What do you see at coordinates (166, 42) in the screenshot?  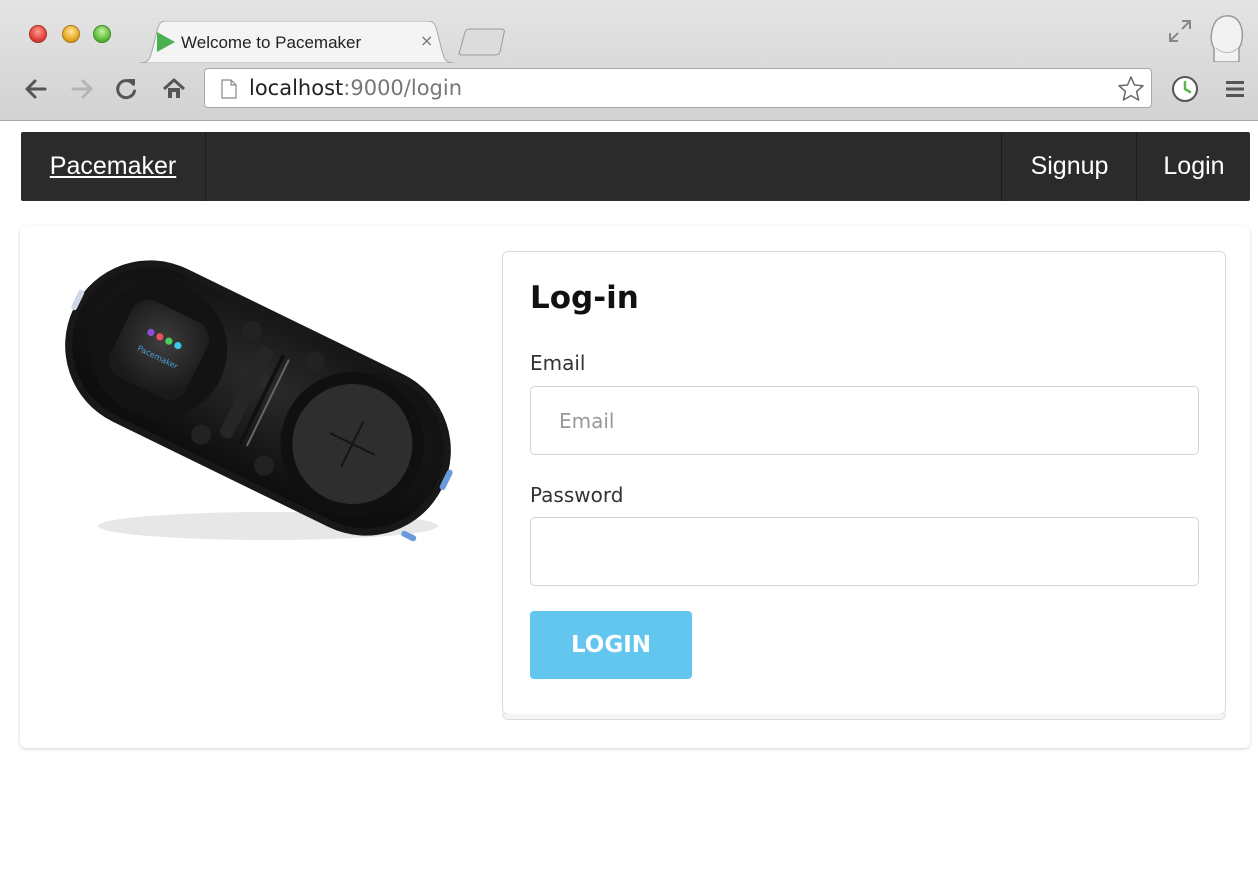 I see `play-triangle-icon` at bounding box center [166, 42].